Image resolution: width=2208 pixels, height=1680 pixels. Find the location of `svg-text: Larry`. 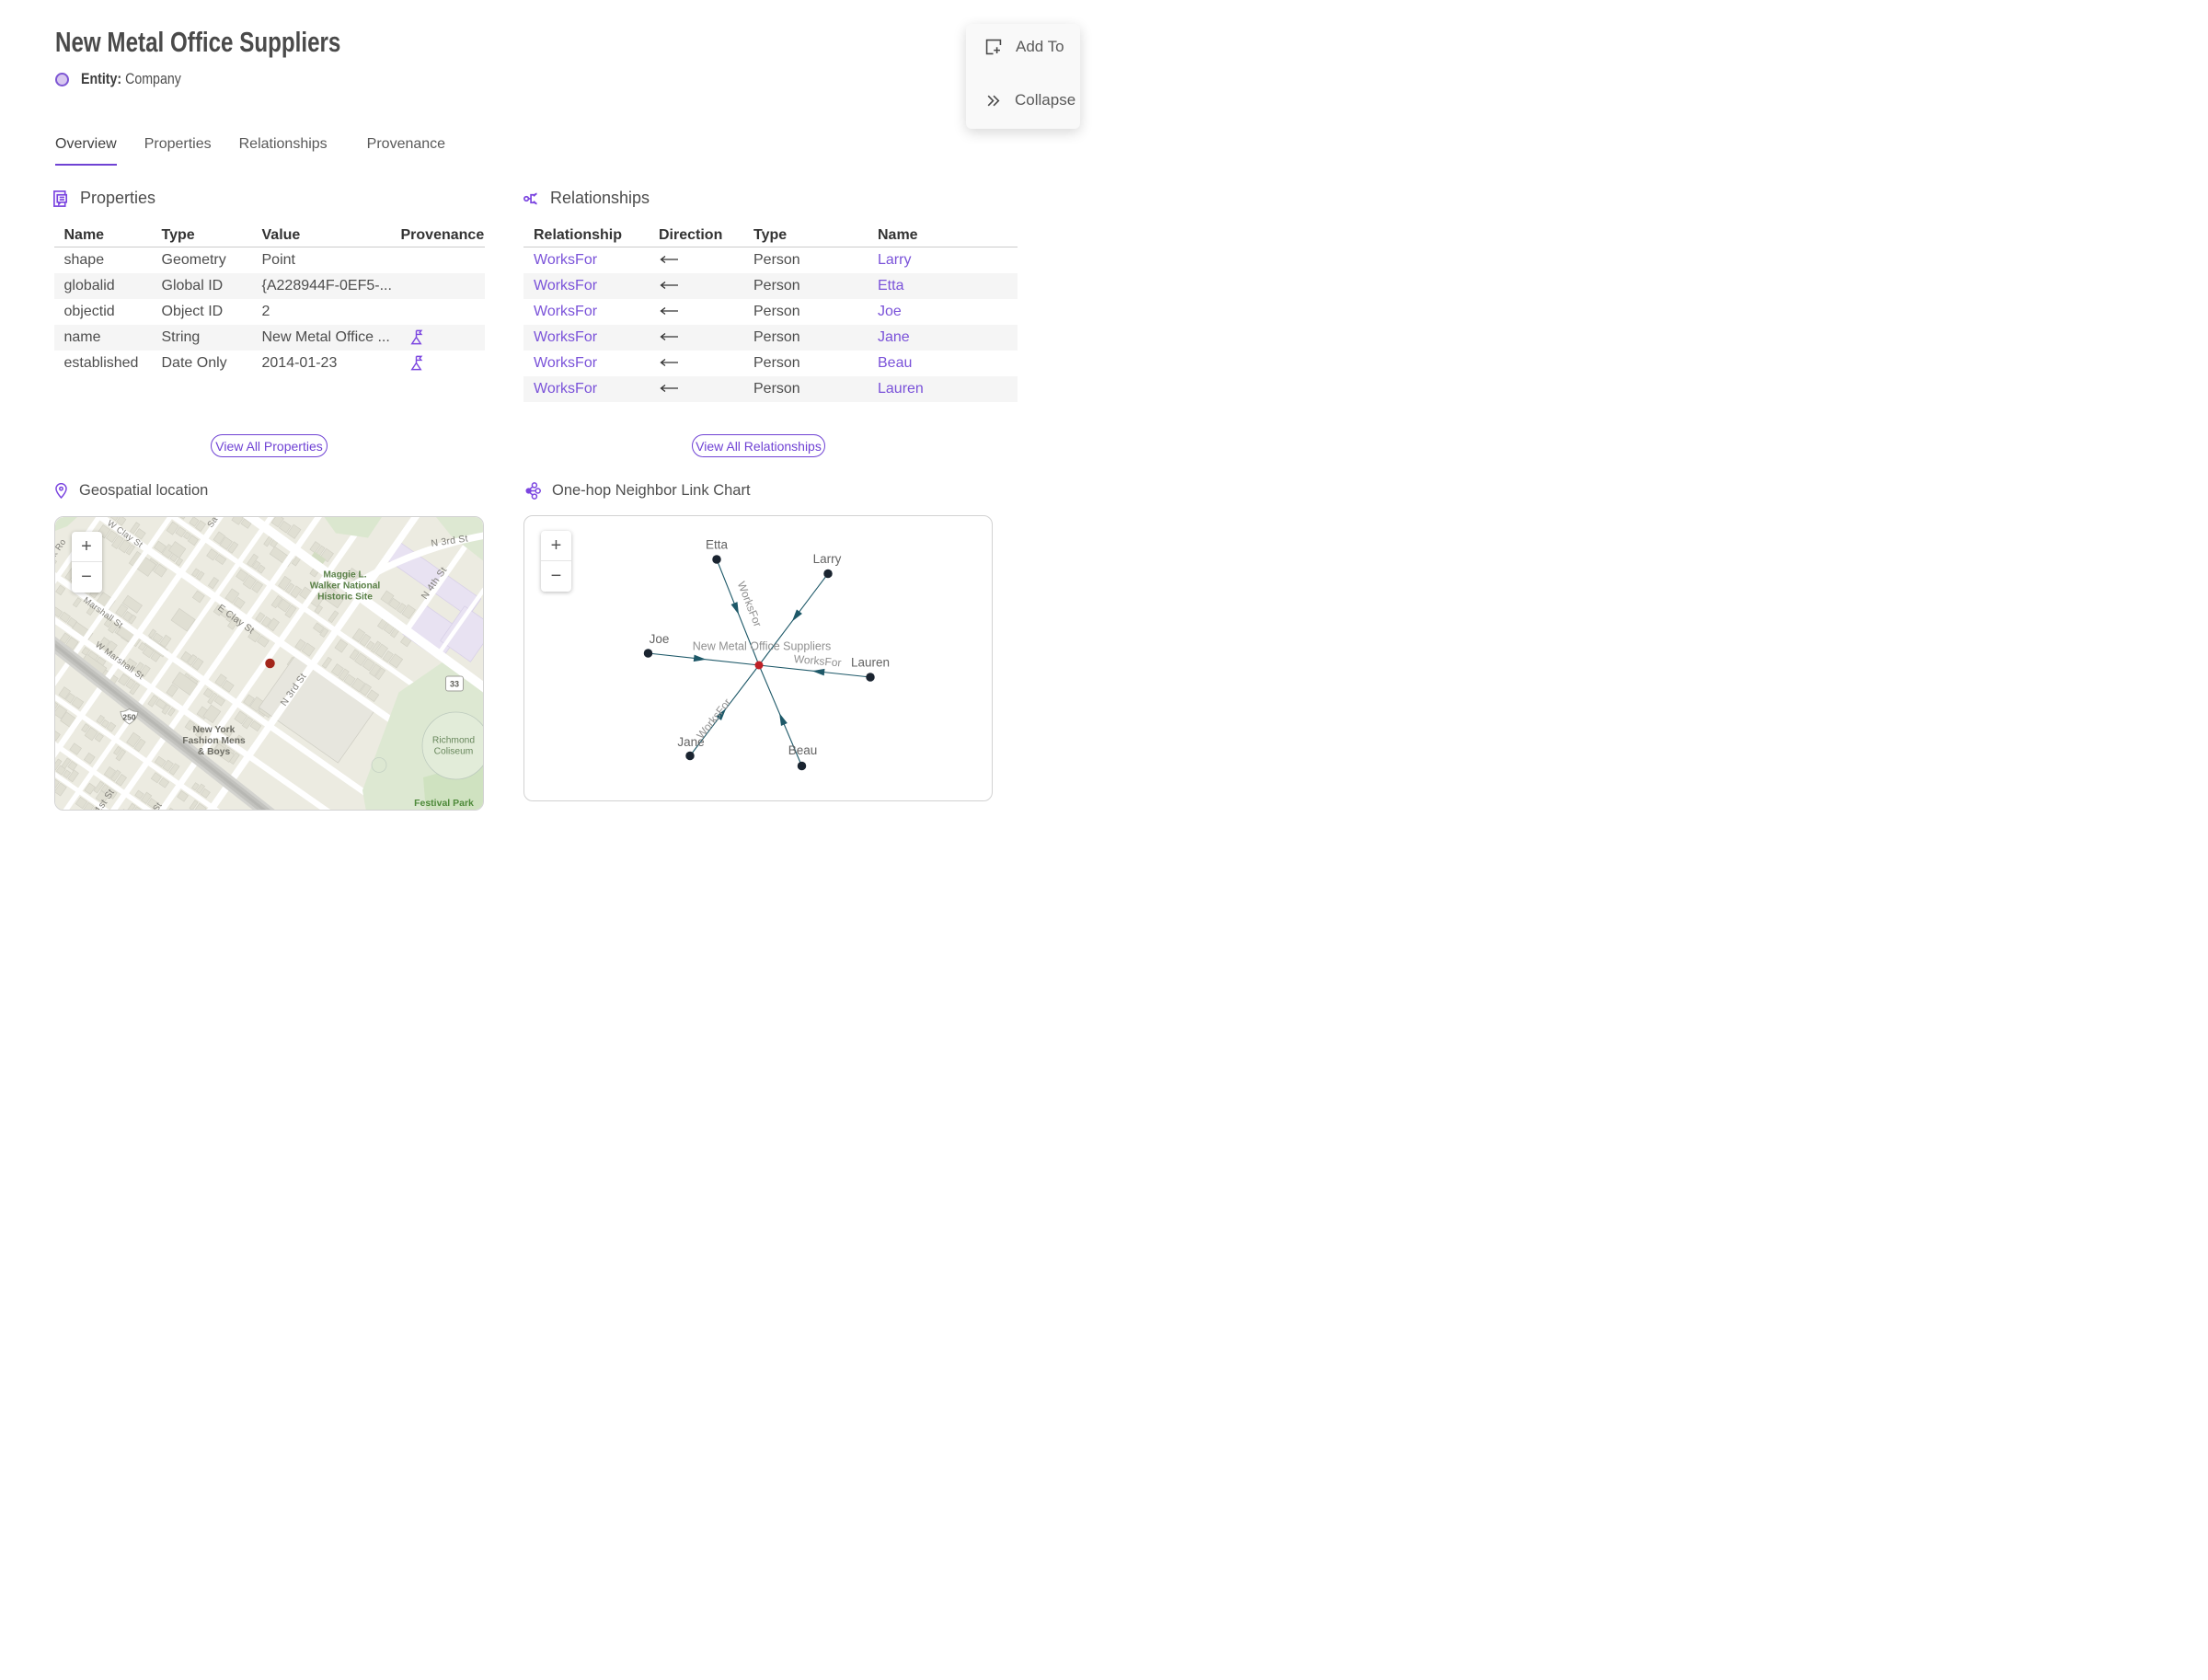

svg-text: Larry is located at coordinates (827, 559).